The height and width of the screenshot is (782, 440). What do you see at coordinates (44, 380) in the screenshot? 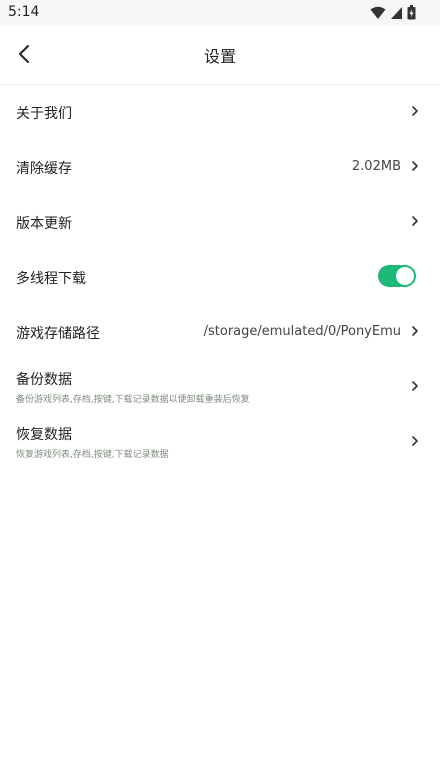
I see `backup-data-label: 备份数据` at bounding box center [44, 380].